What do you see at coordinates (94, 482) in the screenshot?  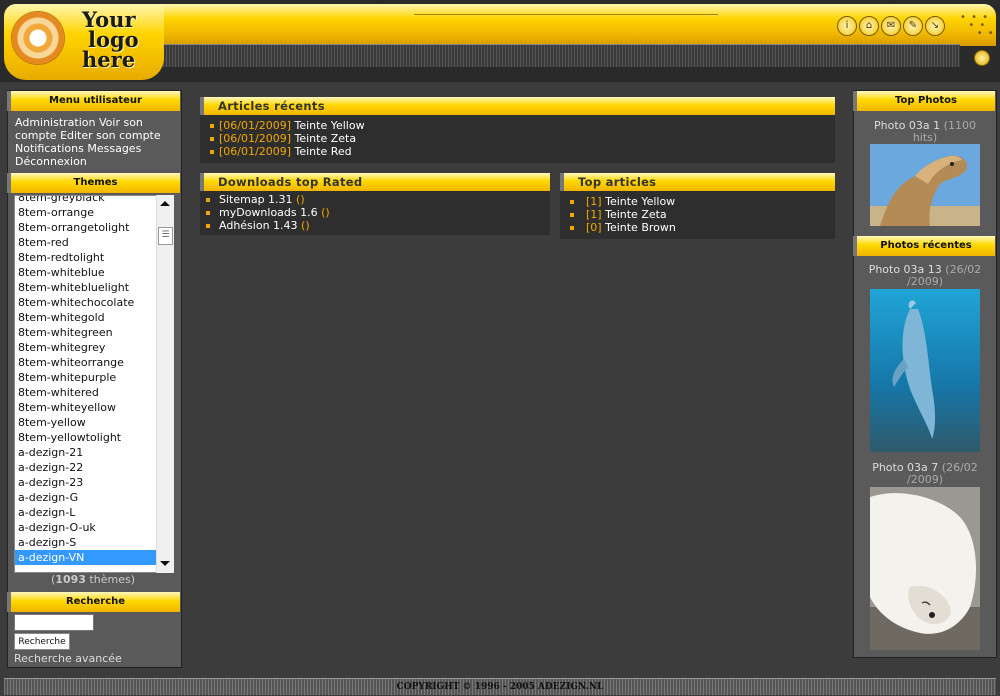 I see `theme-option: a-dezign-23` at bounding box center [94, 482].